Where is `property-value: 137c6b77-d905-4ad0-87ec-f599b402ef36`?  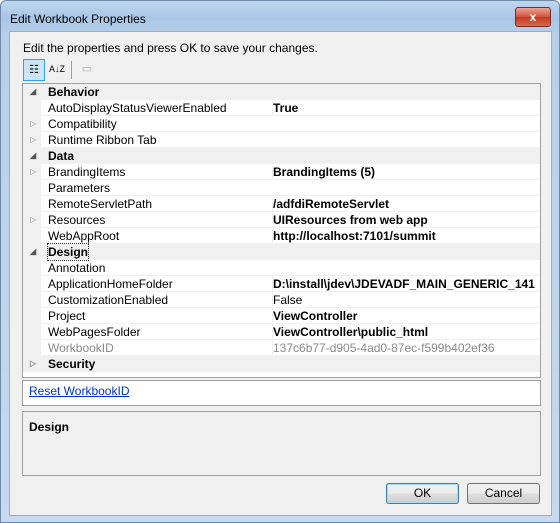 property-value: 137c6b77-d905-4ad0-87ec-f599b402ef36 is located at coordinates (406, 348).